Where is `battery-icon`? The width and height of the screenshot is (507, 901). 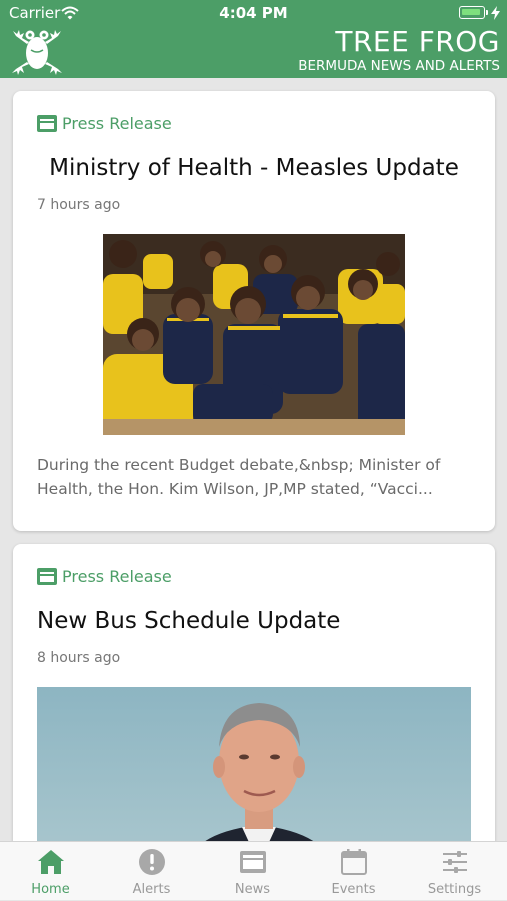
battery-icon is located at coordinates (473, 12).